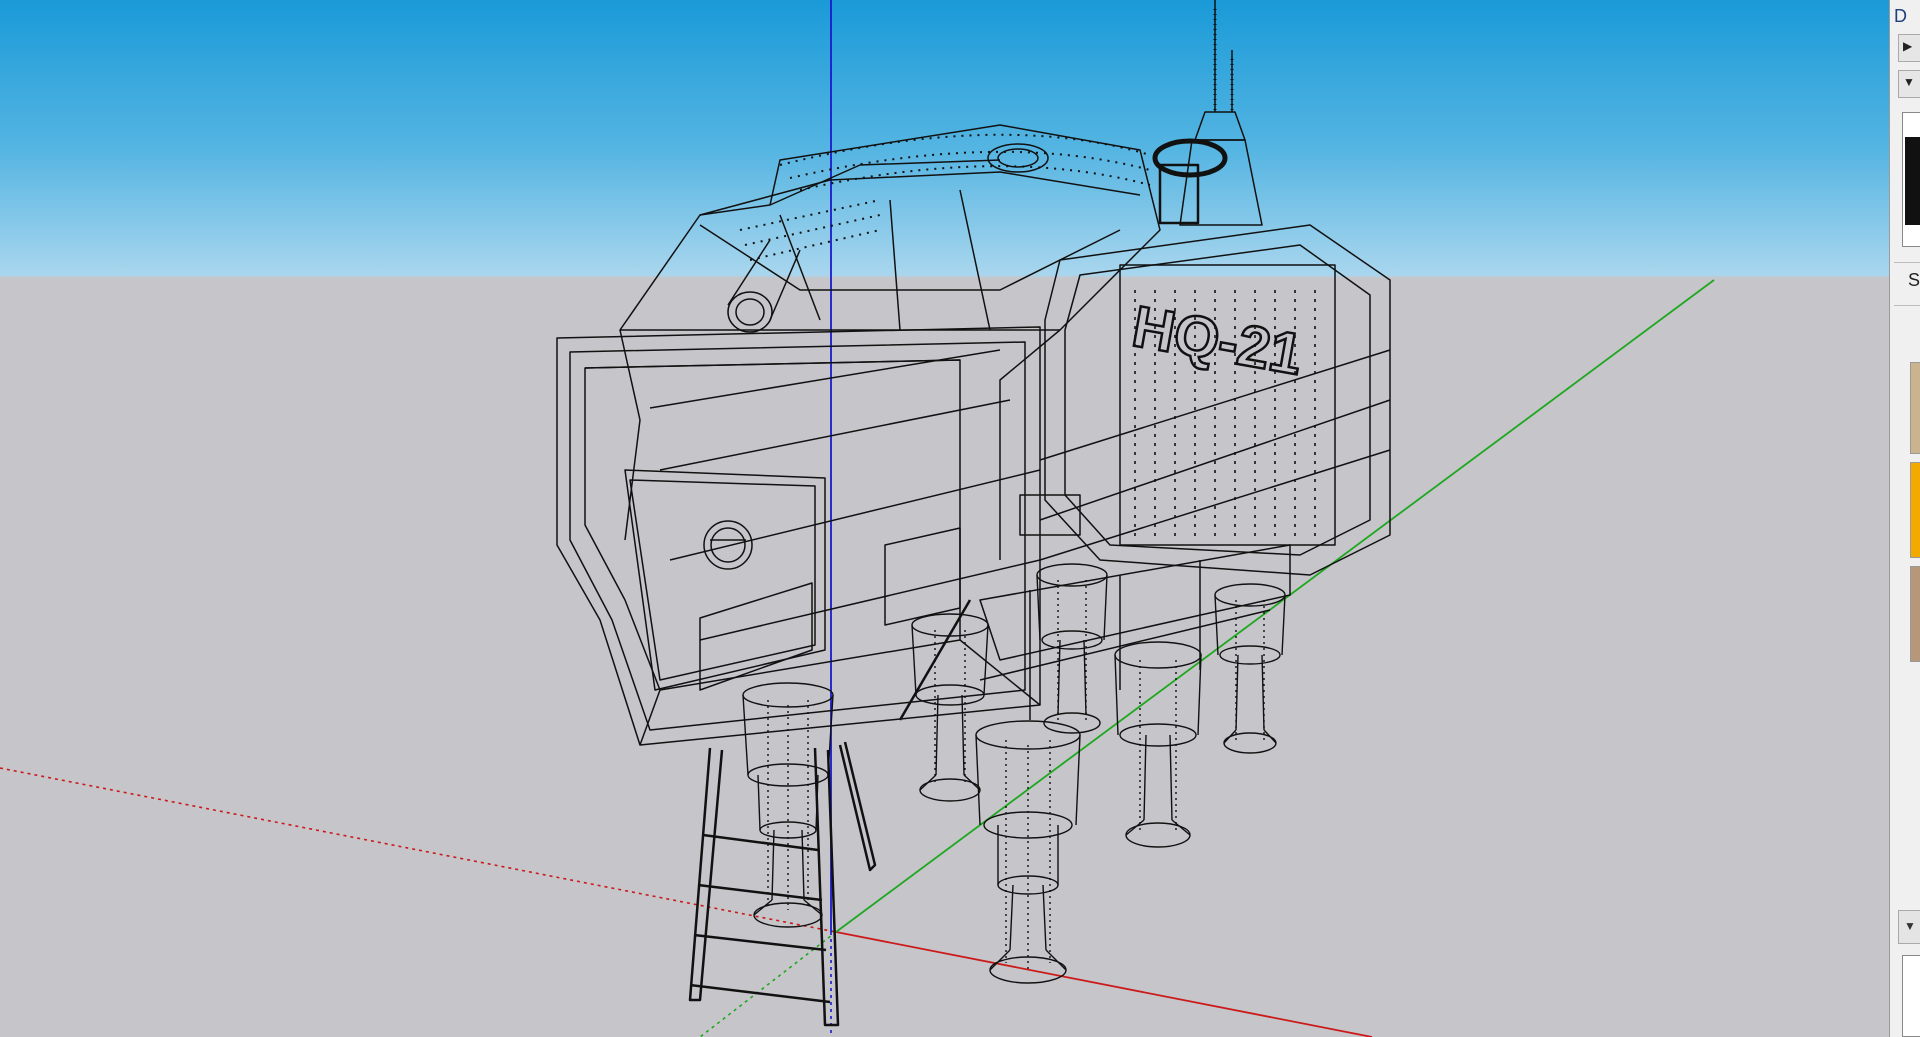 This screenshot has height=1037, width=1920. I want to click on material-swatch-tan, so click(1915, 408).